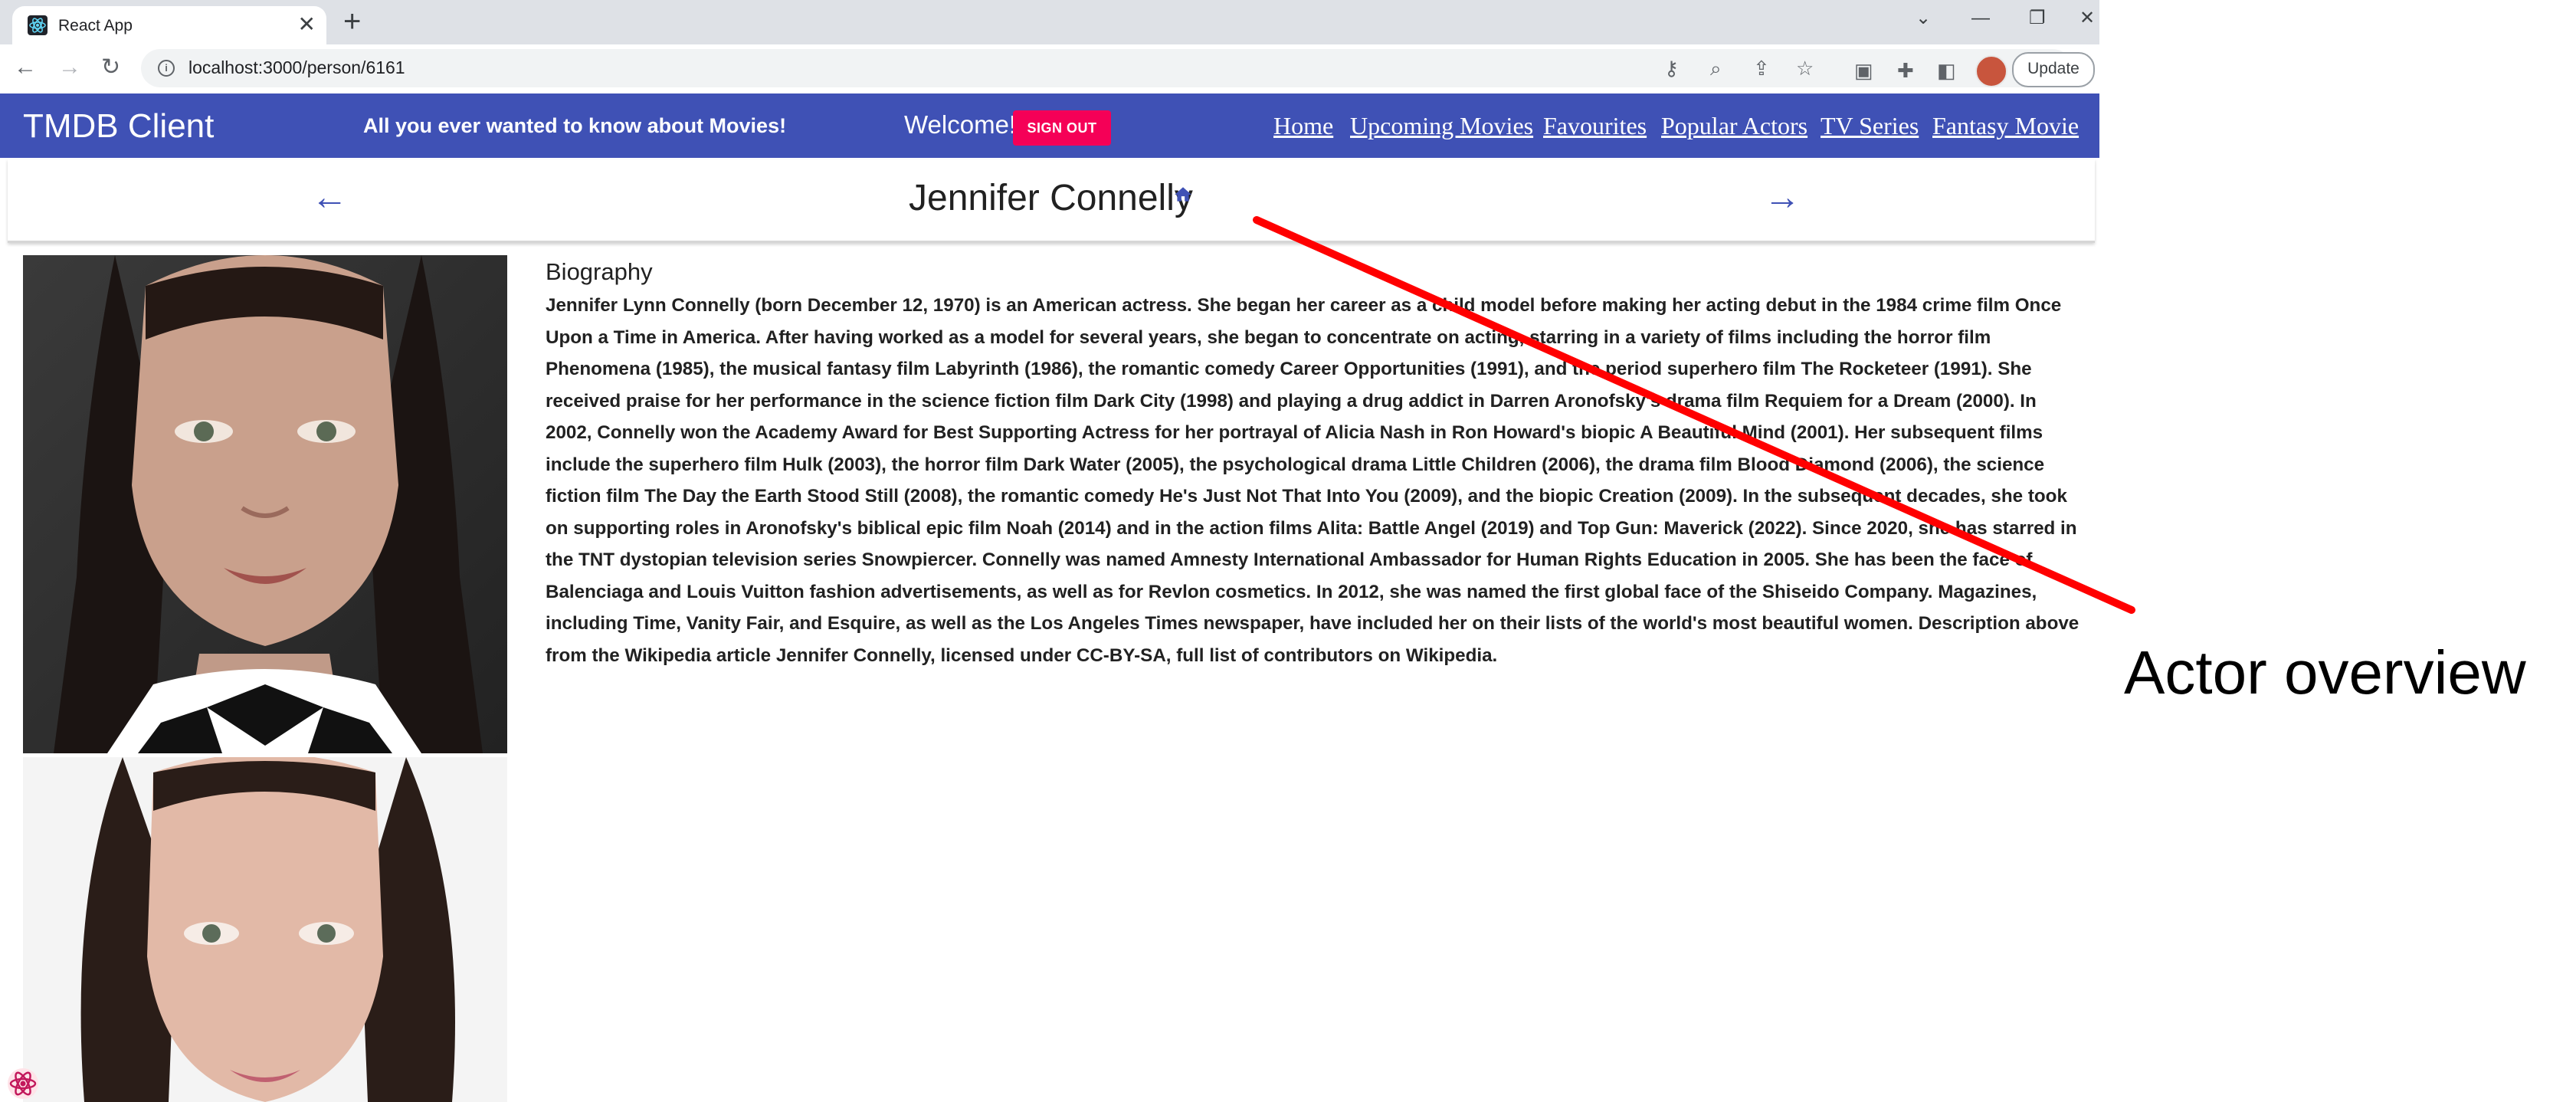 The width and height of the screenshot is (2576, 1102). What do you see at coordinates (1863, 70) in the screenshot?
I see `extension-icon: ▣` at bounding box center [1863, 70].